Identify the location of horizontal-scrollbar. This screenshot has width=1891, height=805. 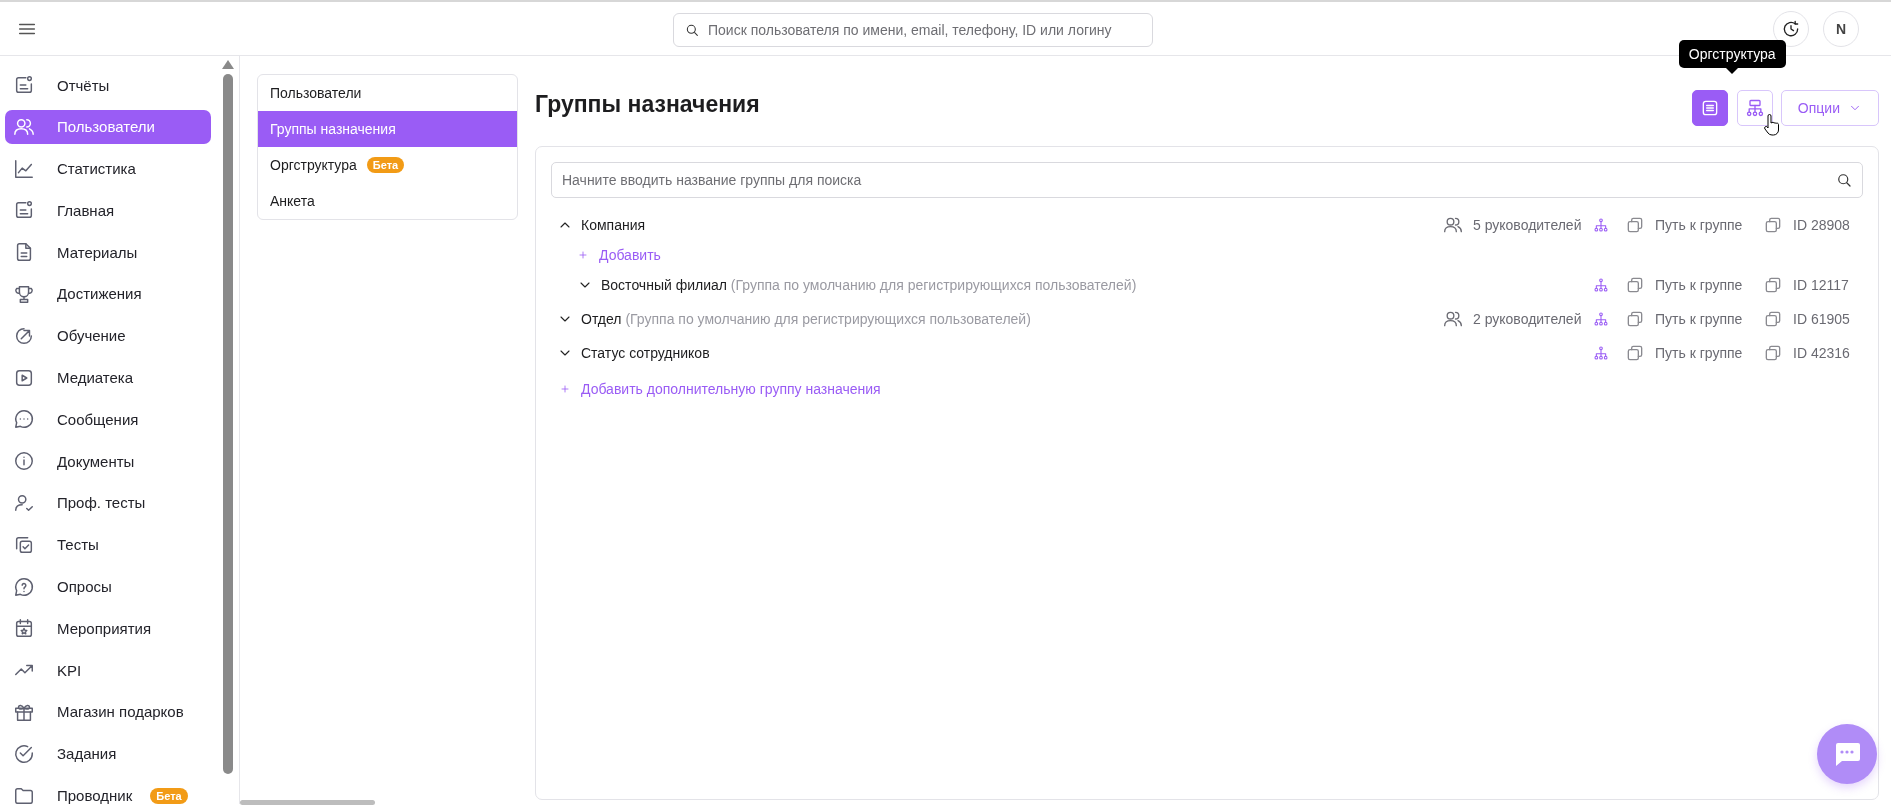
(307, 802).